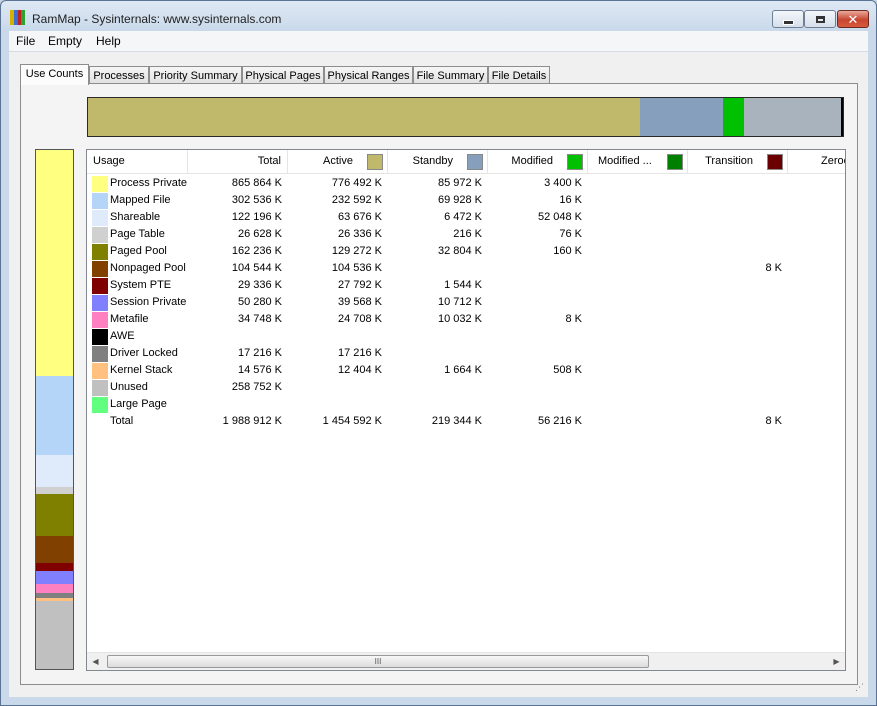 This screenshot has width=877, height=706. What do you see at coordinates (259, 285) in the screenshot?
I see `cell-total: 29 336 K` at bounding box center [259, 285].